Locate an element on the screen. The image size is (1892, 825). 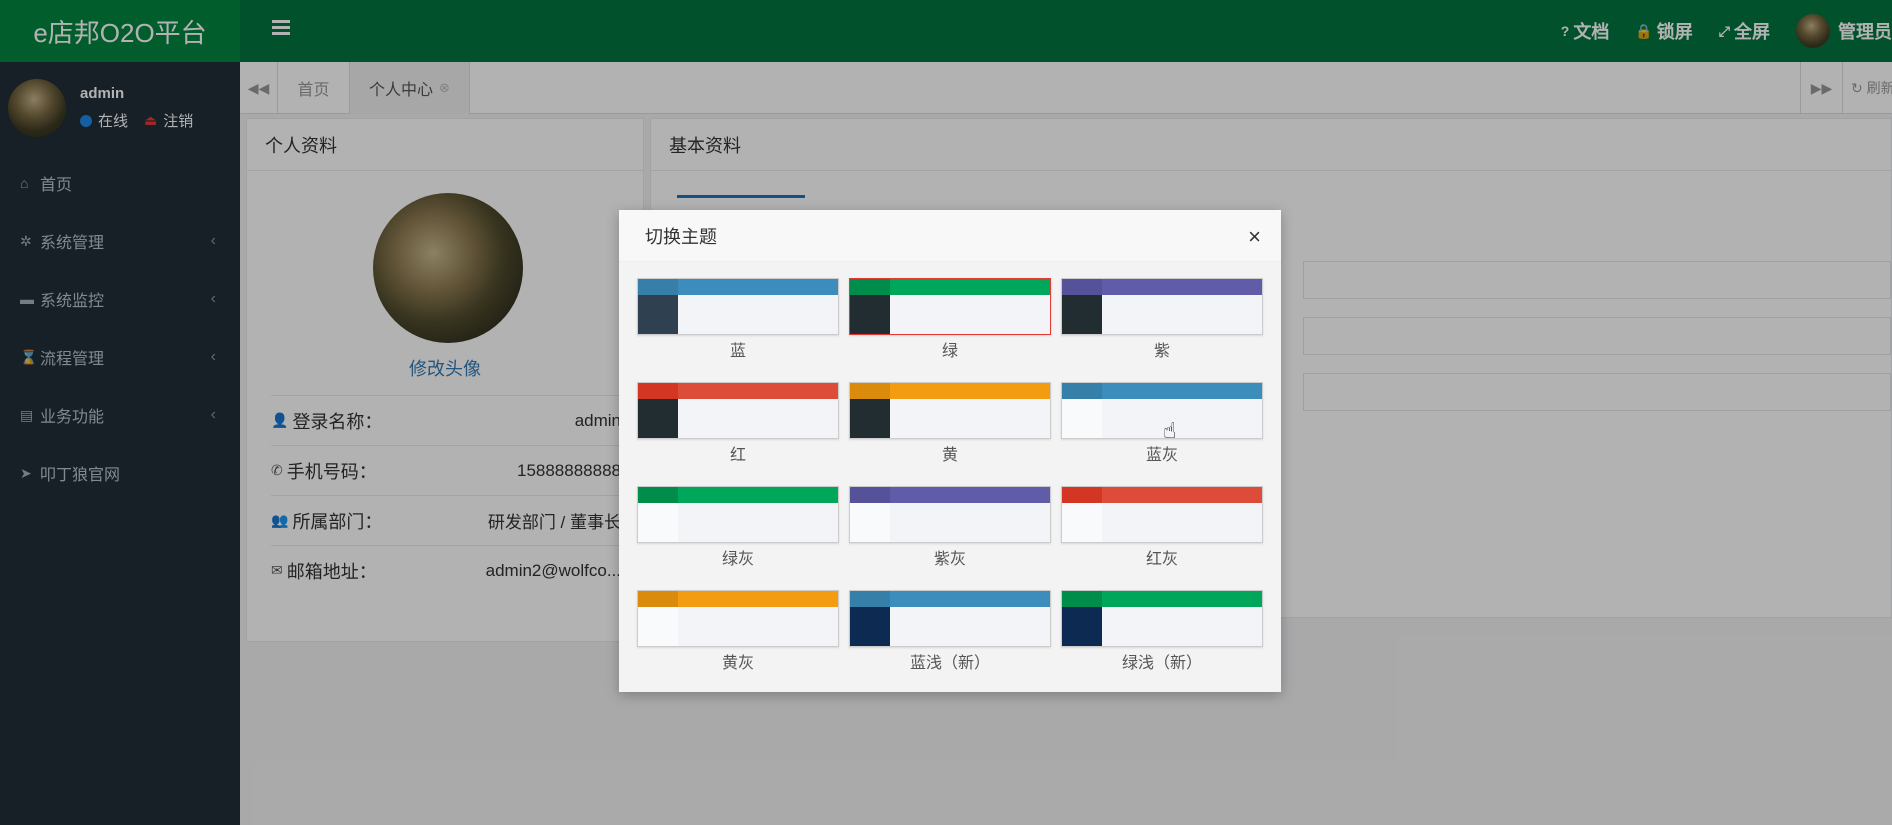
theme-option: 绿灰 is located at coordinates (738, 527).